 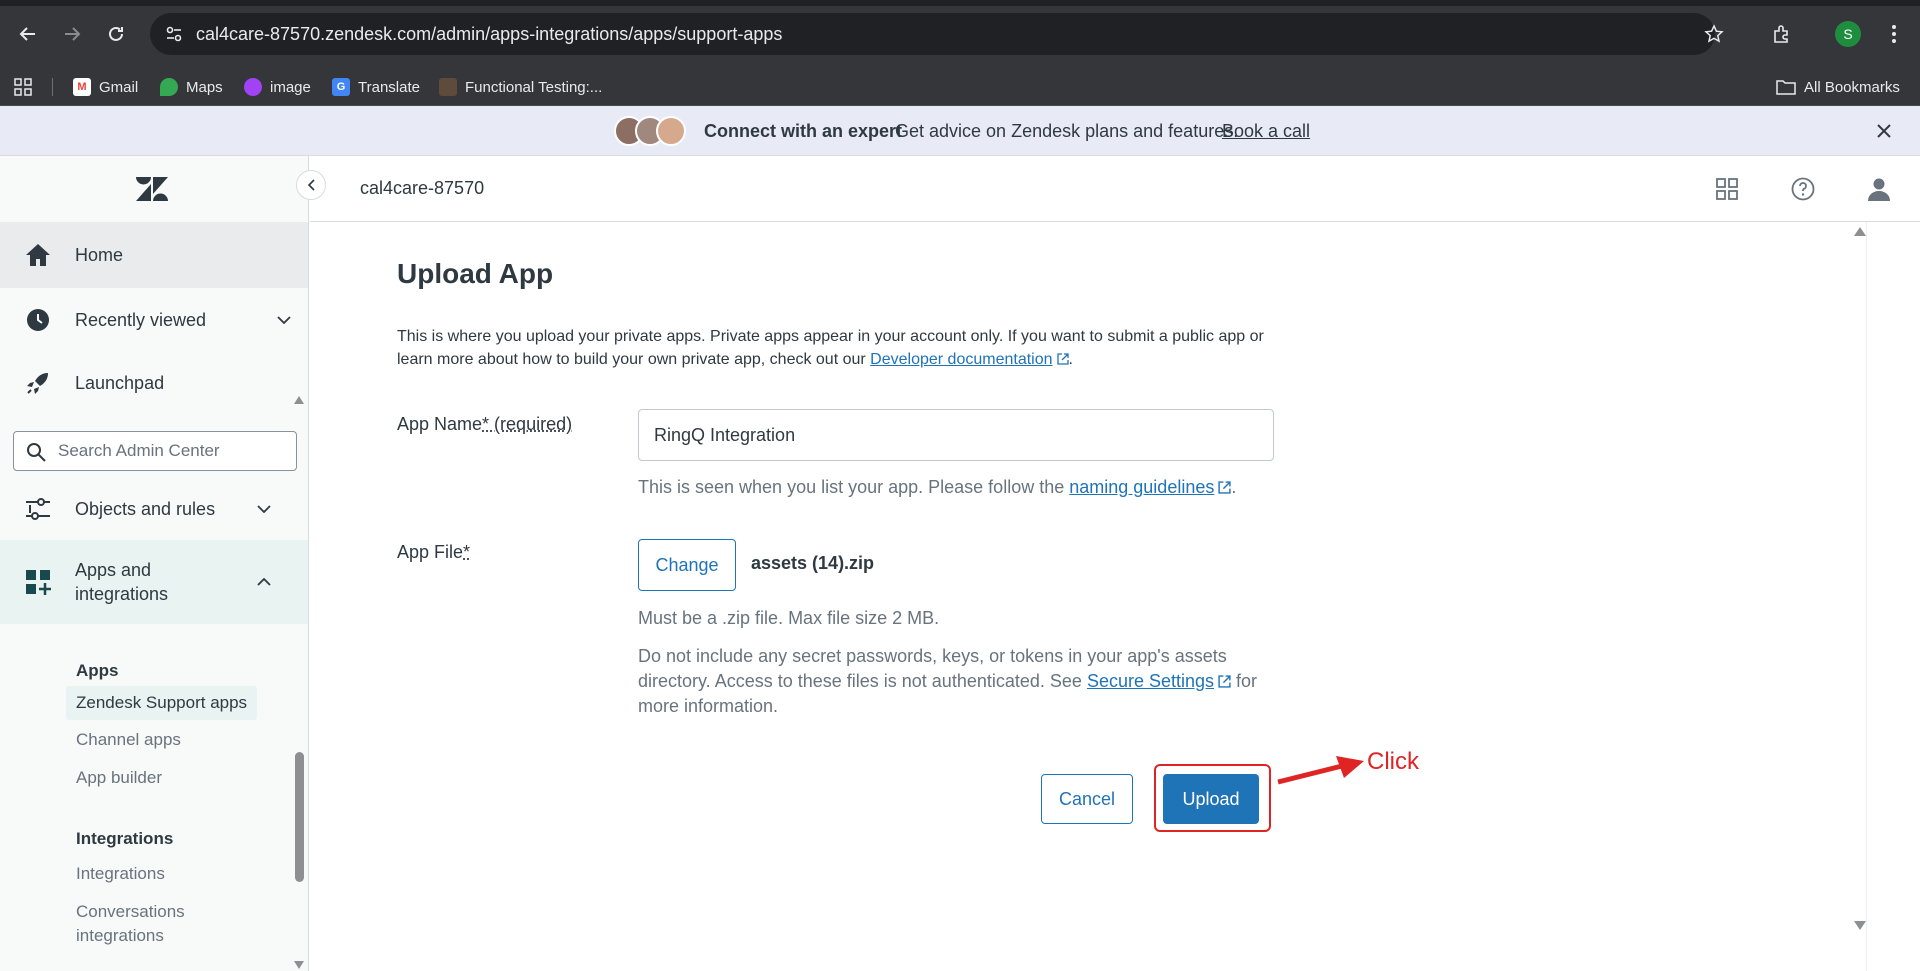 What do you see at coordinates (389, 87) in the screenshot?
I see `bookmark-label: Translate` at bounding box center [389, 87].